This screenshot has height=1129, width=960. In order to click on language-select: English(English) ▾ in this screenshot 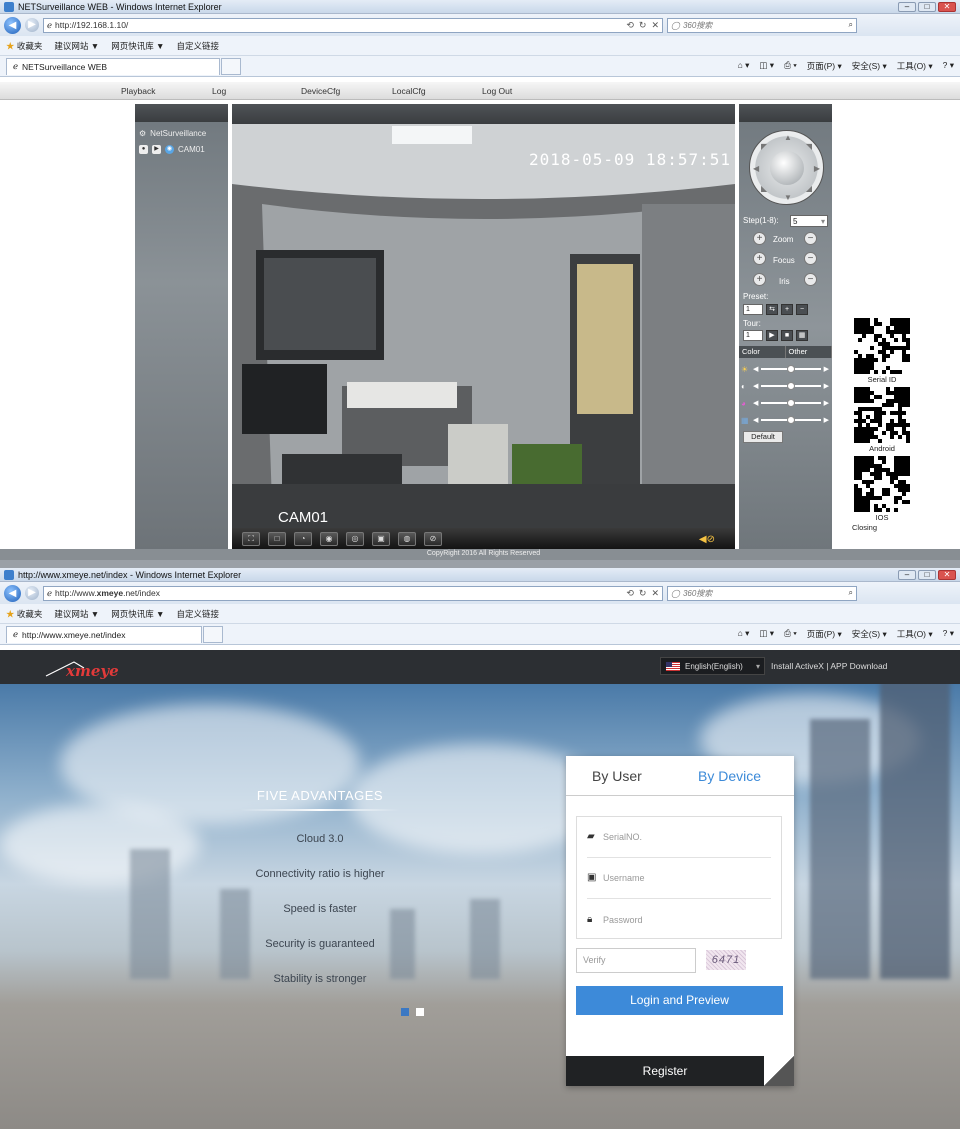, I will do `click(712, 666)`.